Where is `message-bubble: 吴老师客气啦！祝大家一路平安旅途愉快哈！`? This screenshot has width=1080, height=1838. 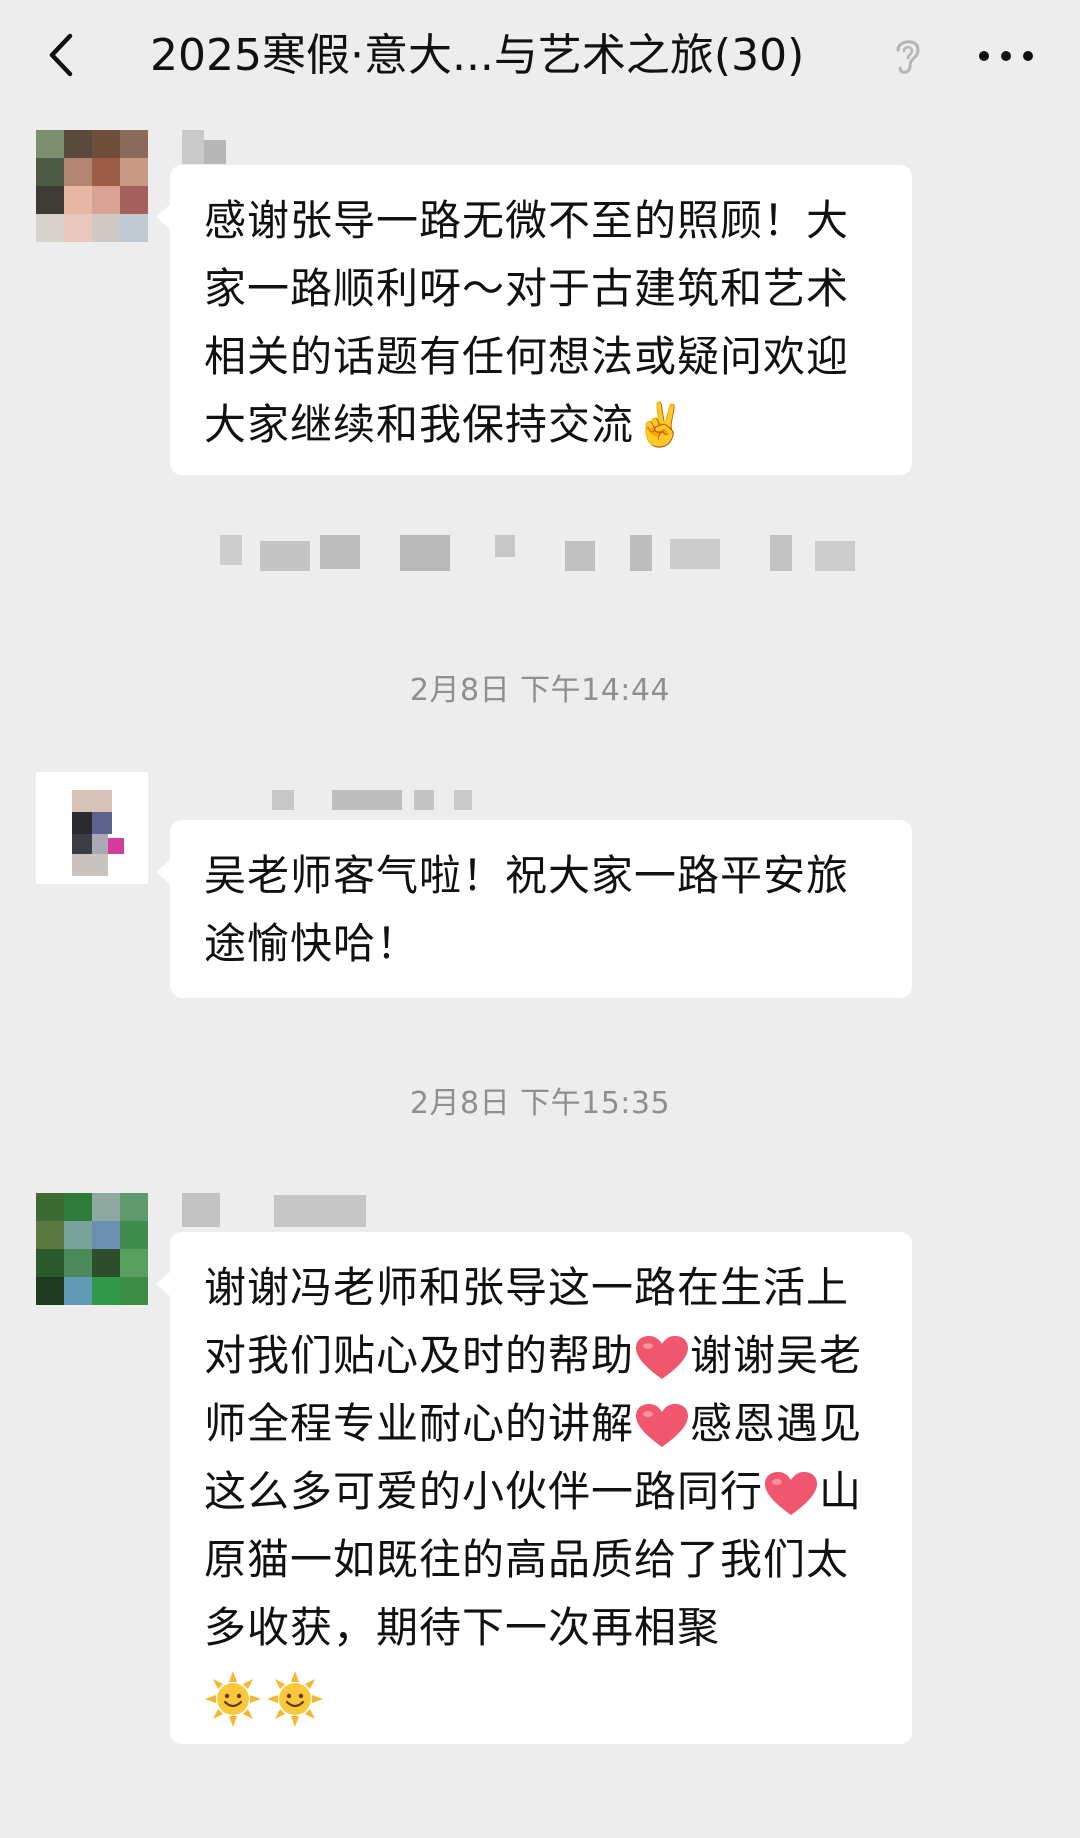
message-bubble: 吴老师客气啦！祝大家一路平安旅途愉快哈！ is located at coordinates (534, 909).